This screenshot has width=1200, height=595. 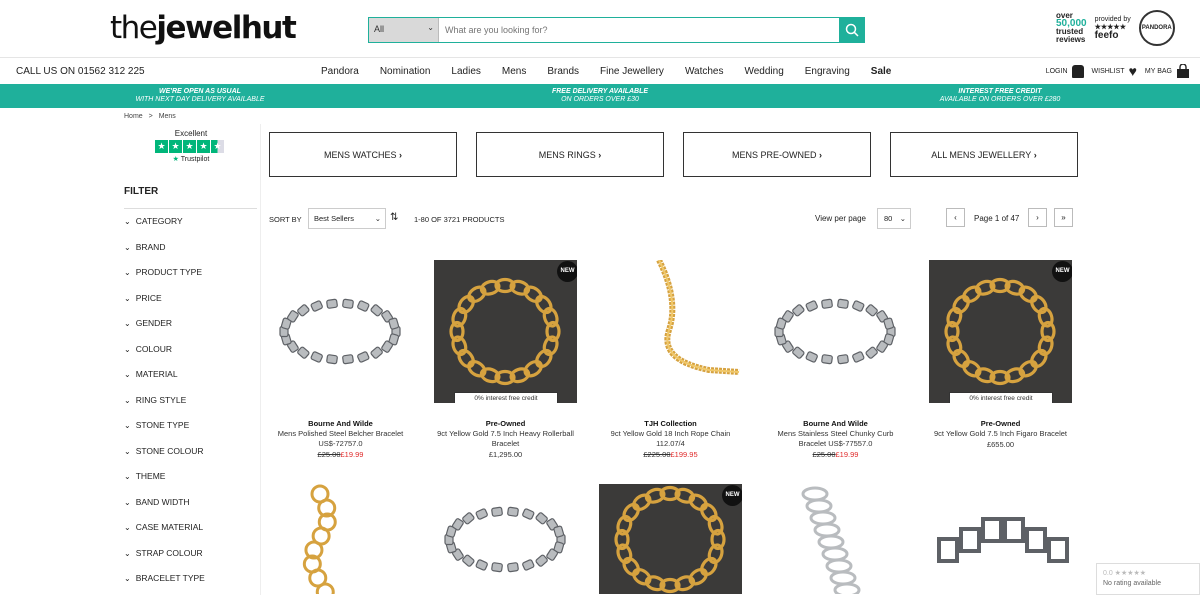 I want to click on per-page-select: 80 ⌄, so click(x=894, y=218).